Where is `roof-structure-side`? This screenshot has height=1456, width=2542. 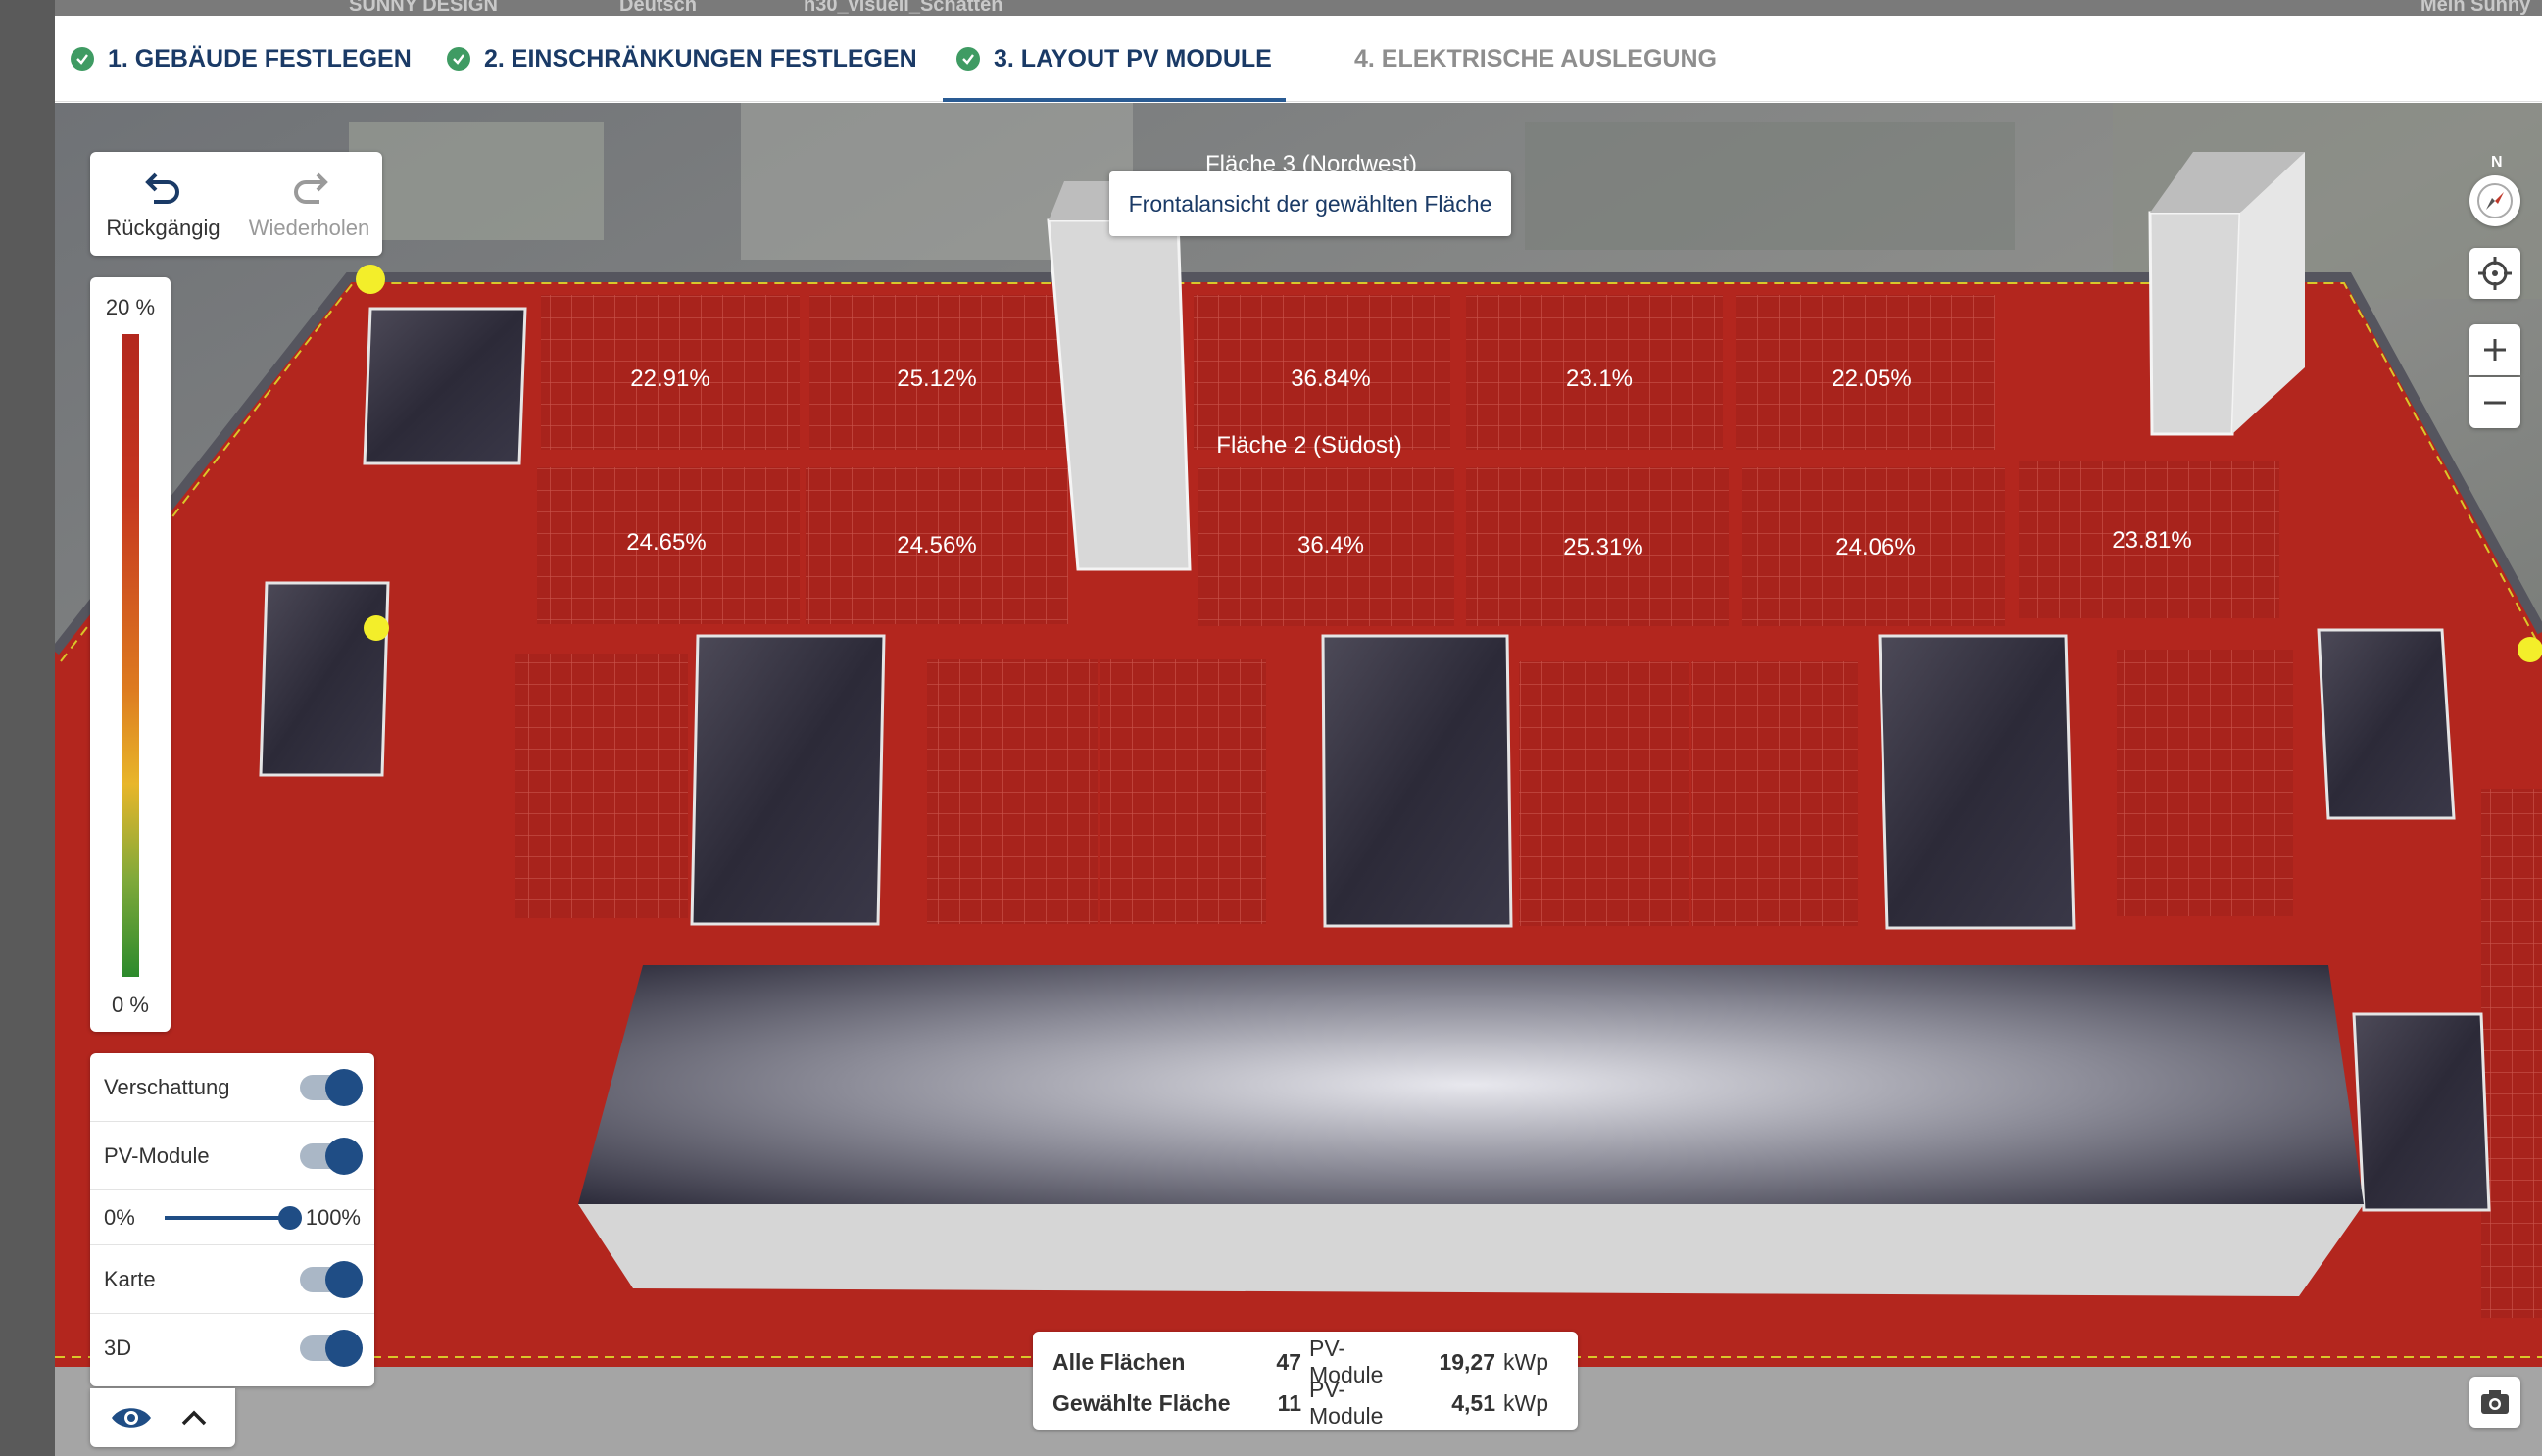
roof-structure-side is located at coordinates (1471, 1250).